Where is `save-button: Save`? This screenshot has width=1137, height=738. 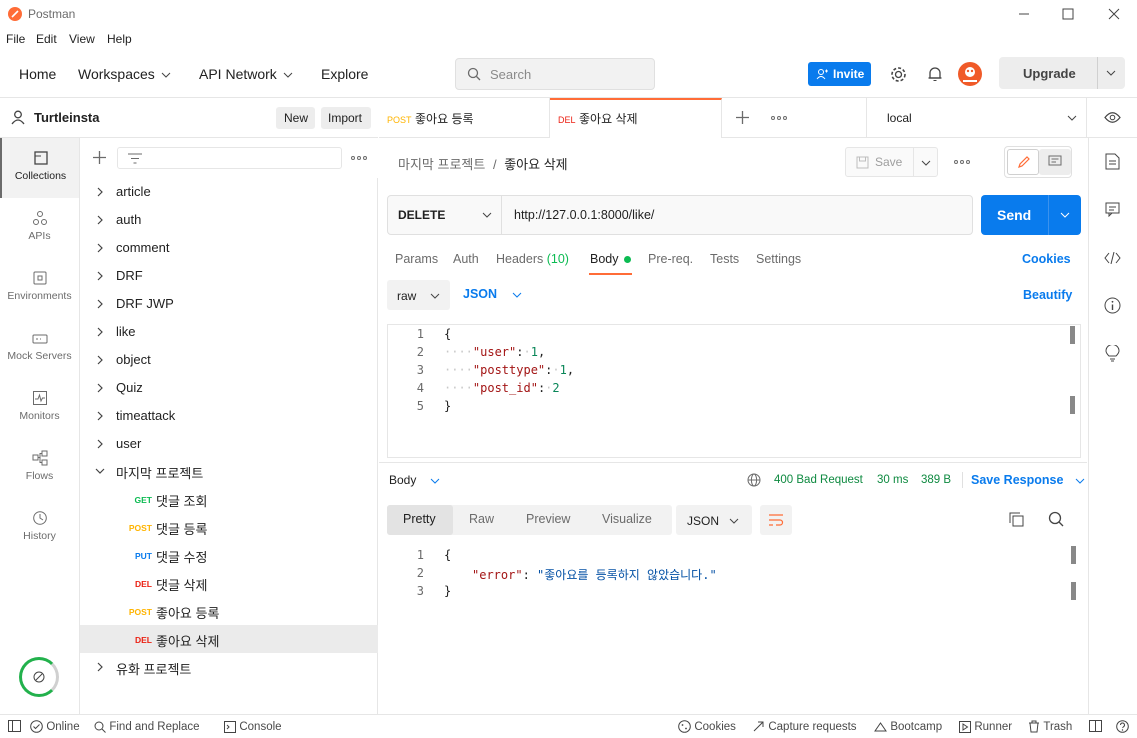
save-button: Save is located at coordinates (891, 162).